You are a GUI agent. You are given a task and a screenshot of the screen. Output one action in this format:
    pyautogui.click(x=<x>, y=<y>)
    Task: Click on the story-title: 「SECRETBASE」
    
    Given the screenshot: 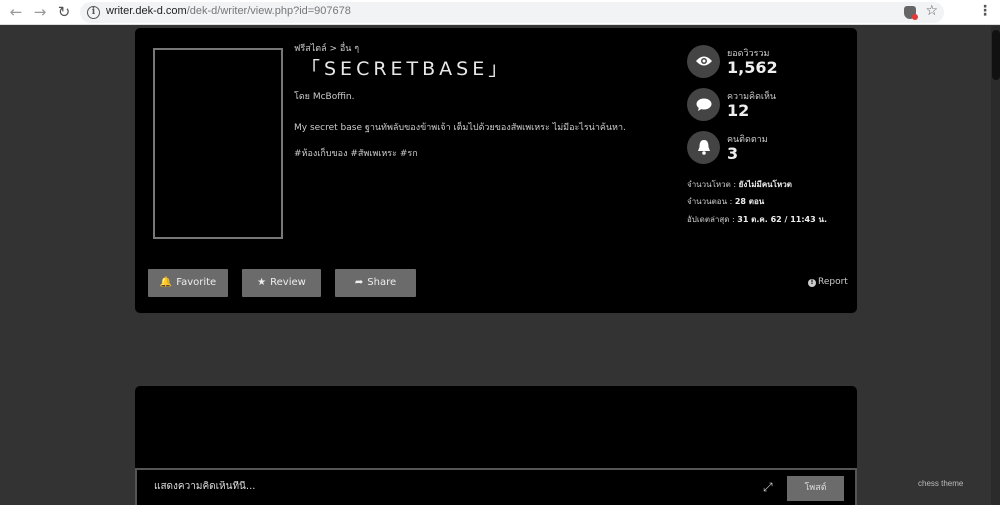 What is the action you would take?
    pyautogui.click(x=406, y=69)
    